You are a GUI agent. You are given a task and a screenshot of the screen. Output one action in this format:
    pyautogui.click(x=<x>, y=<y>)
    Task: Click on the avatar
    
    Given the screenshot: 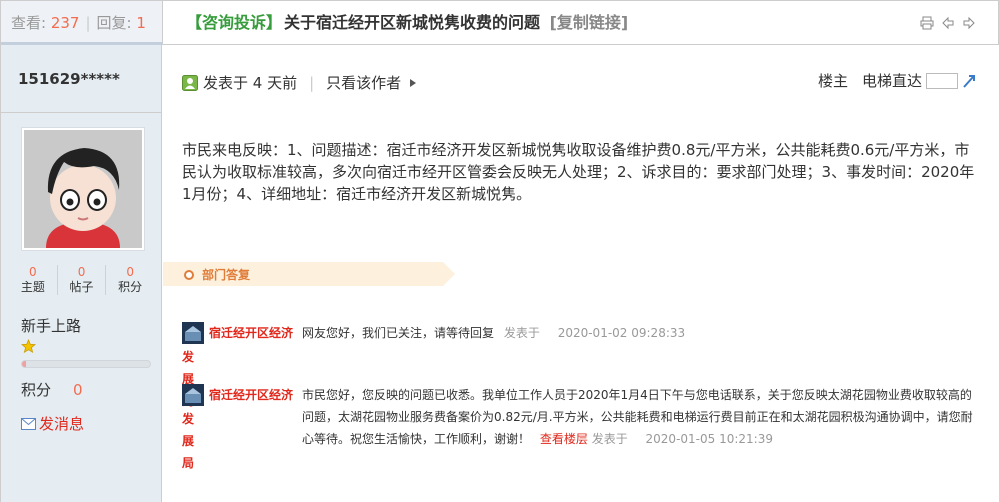 What is the action you would take?
    pyautogui.click(x=83, y=189)
    